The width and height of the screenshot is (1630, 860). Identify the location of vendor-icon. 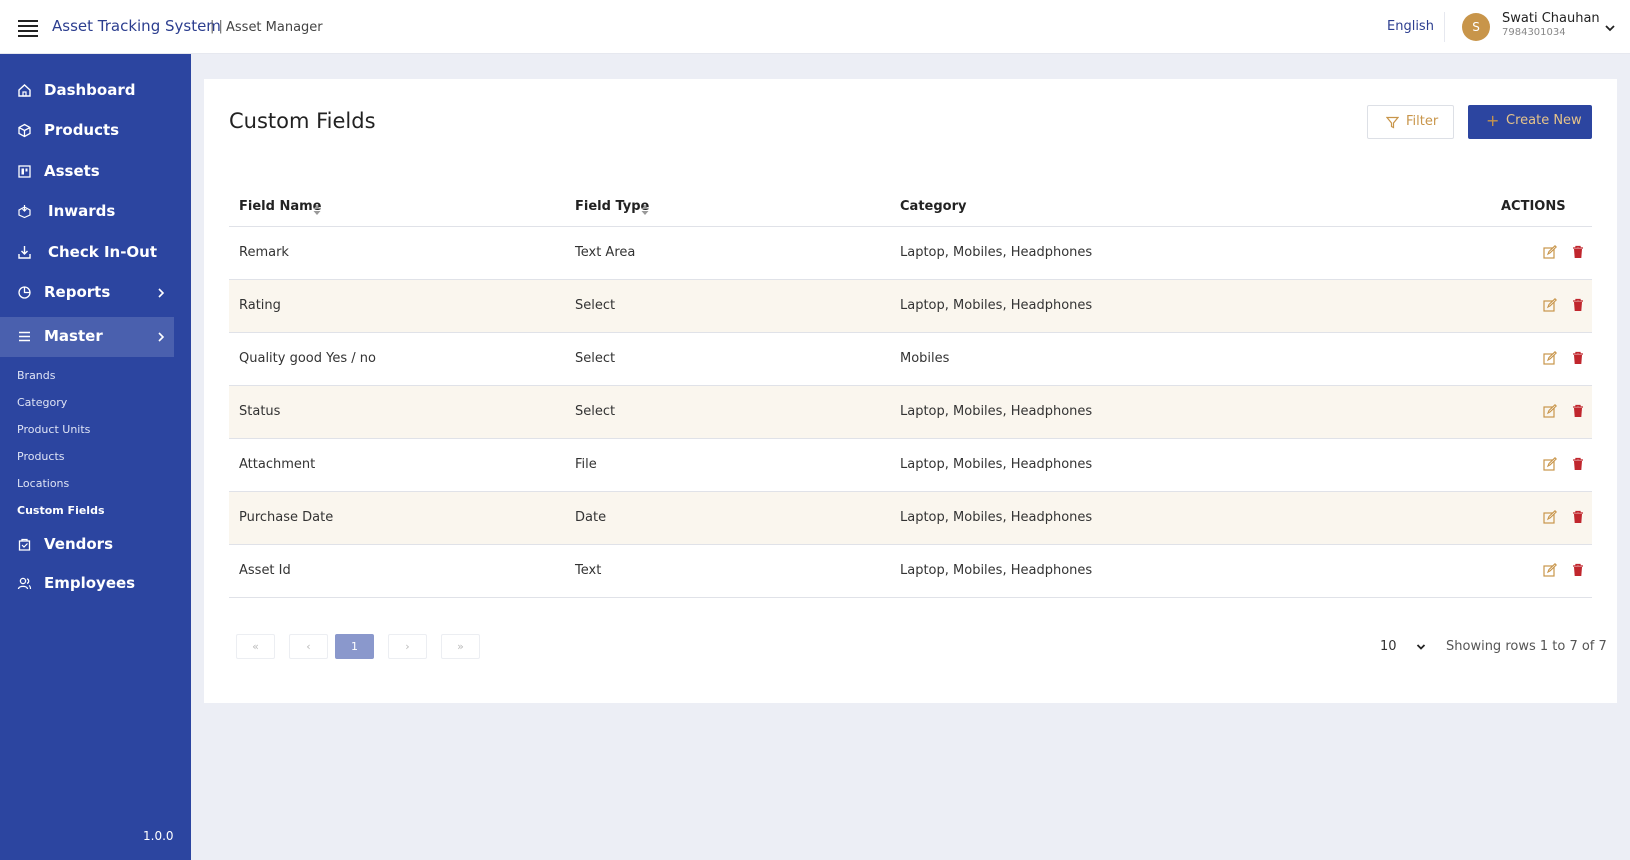
(24, 544).